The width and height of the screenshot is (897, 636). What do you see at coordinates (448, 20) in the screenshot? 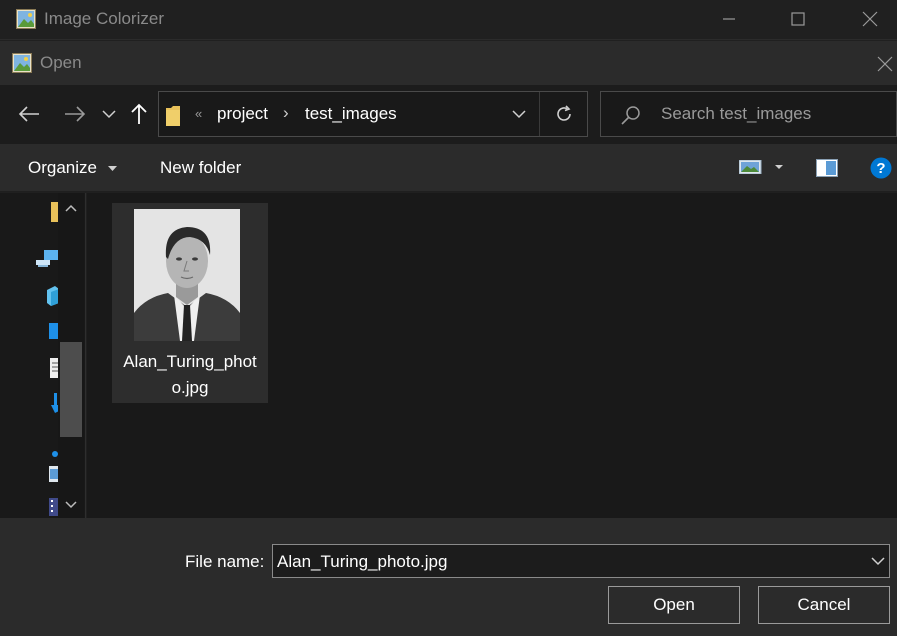
I see `app-titlebar: Image Colorizer` at bounding box center [448, 20].